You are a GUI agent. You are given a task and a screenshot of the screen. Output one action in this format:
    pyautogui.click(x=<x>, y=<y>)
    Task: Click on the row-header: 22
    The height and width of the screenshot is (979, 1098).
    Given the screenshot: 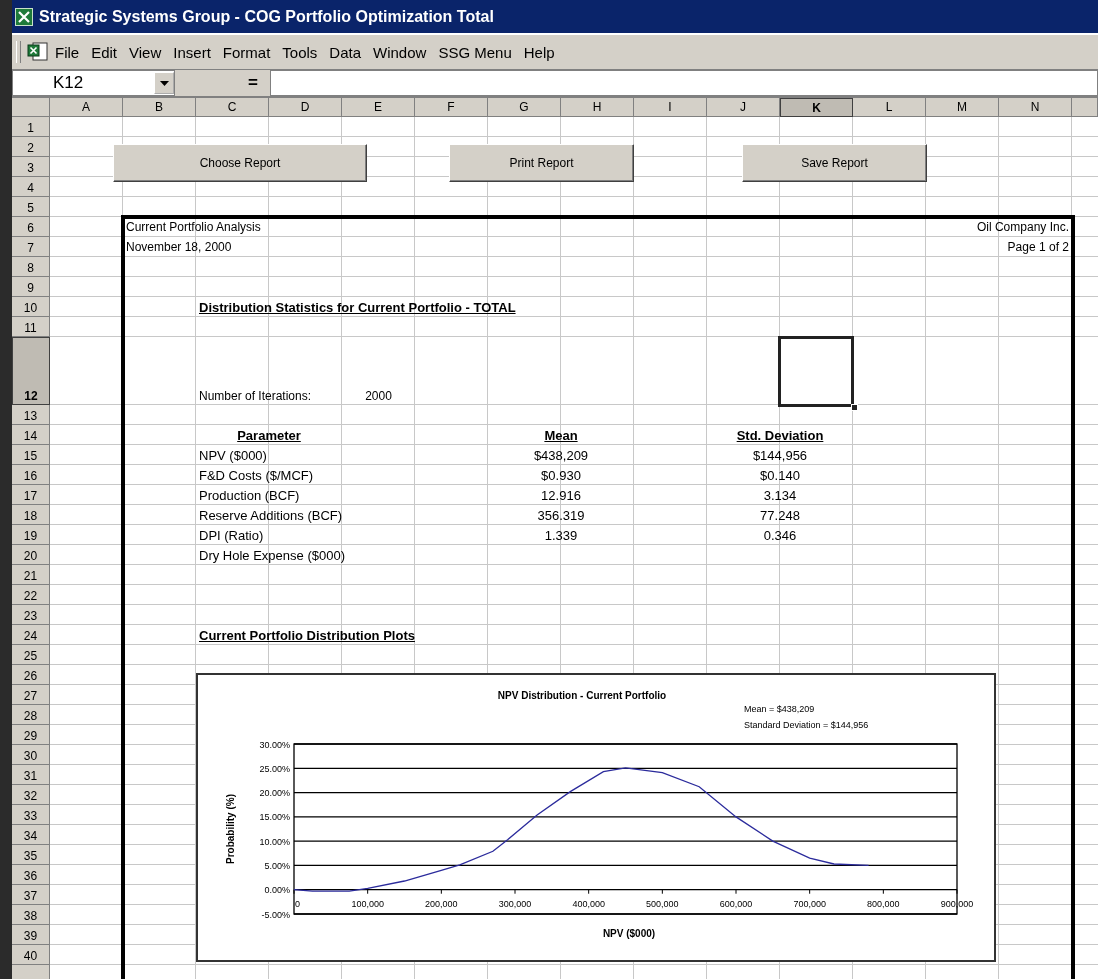 What is the action you would take?
    pyautogui.click(x=31, y=595)
    